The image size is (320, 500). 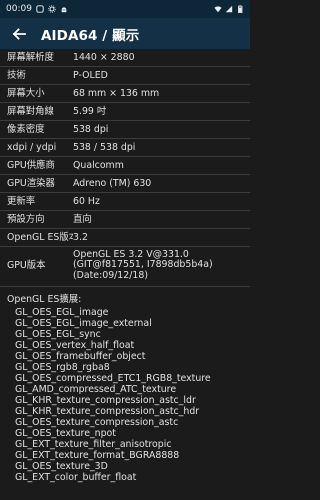 What do you see at coordinates (40, 9) in the screenshot?
I see `notification-icon` at bounding box center [40, 9].